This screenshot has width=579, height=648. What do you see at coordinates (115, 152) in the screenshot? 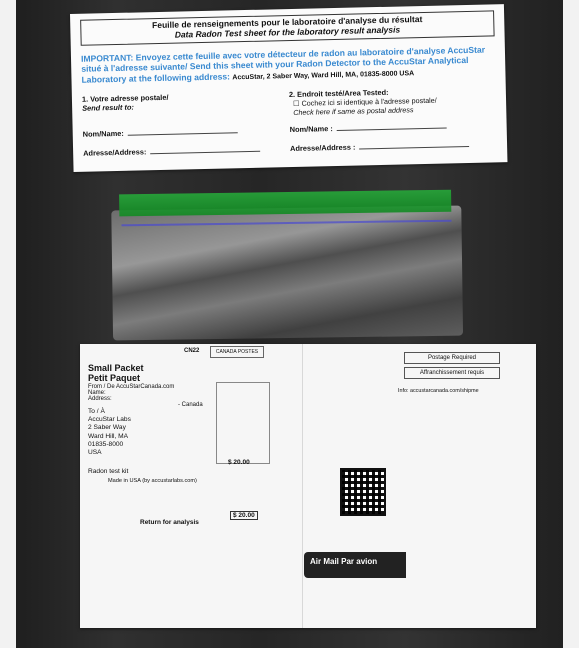
I see `addr1-label: Adresse/Address:` at bounding box center [115, 152].